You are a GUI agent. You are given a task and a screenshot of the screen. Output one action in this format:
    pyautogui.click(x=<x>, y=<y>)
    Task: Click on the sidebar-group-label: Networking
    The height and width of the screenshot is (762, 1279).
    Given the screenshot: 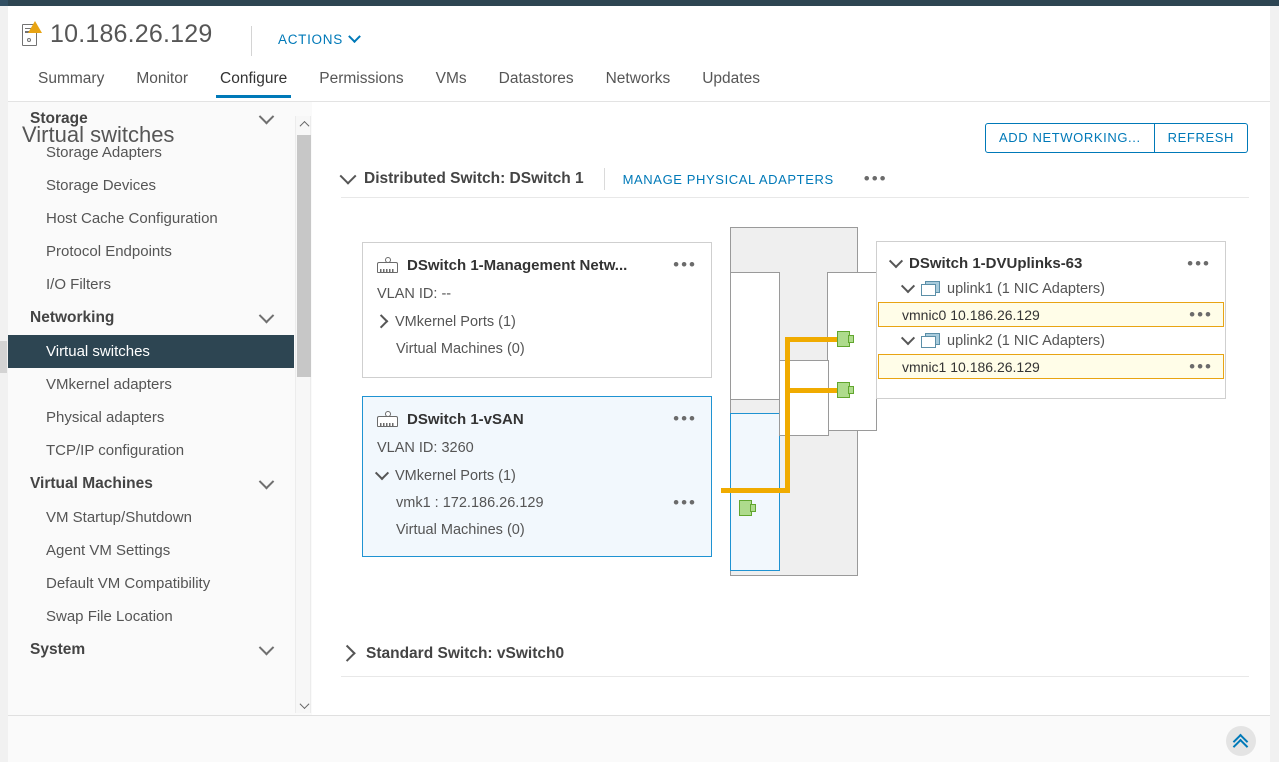 What is the action you would take?
    pyautogui.click(x=72, y=317)
    